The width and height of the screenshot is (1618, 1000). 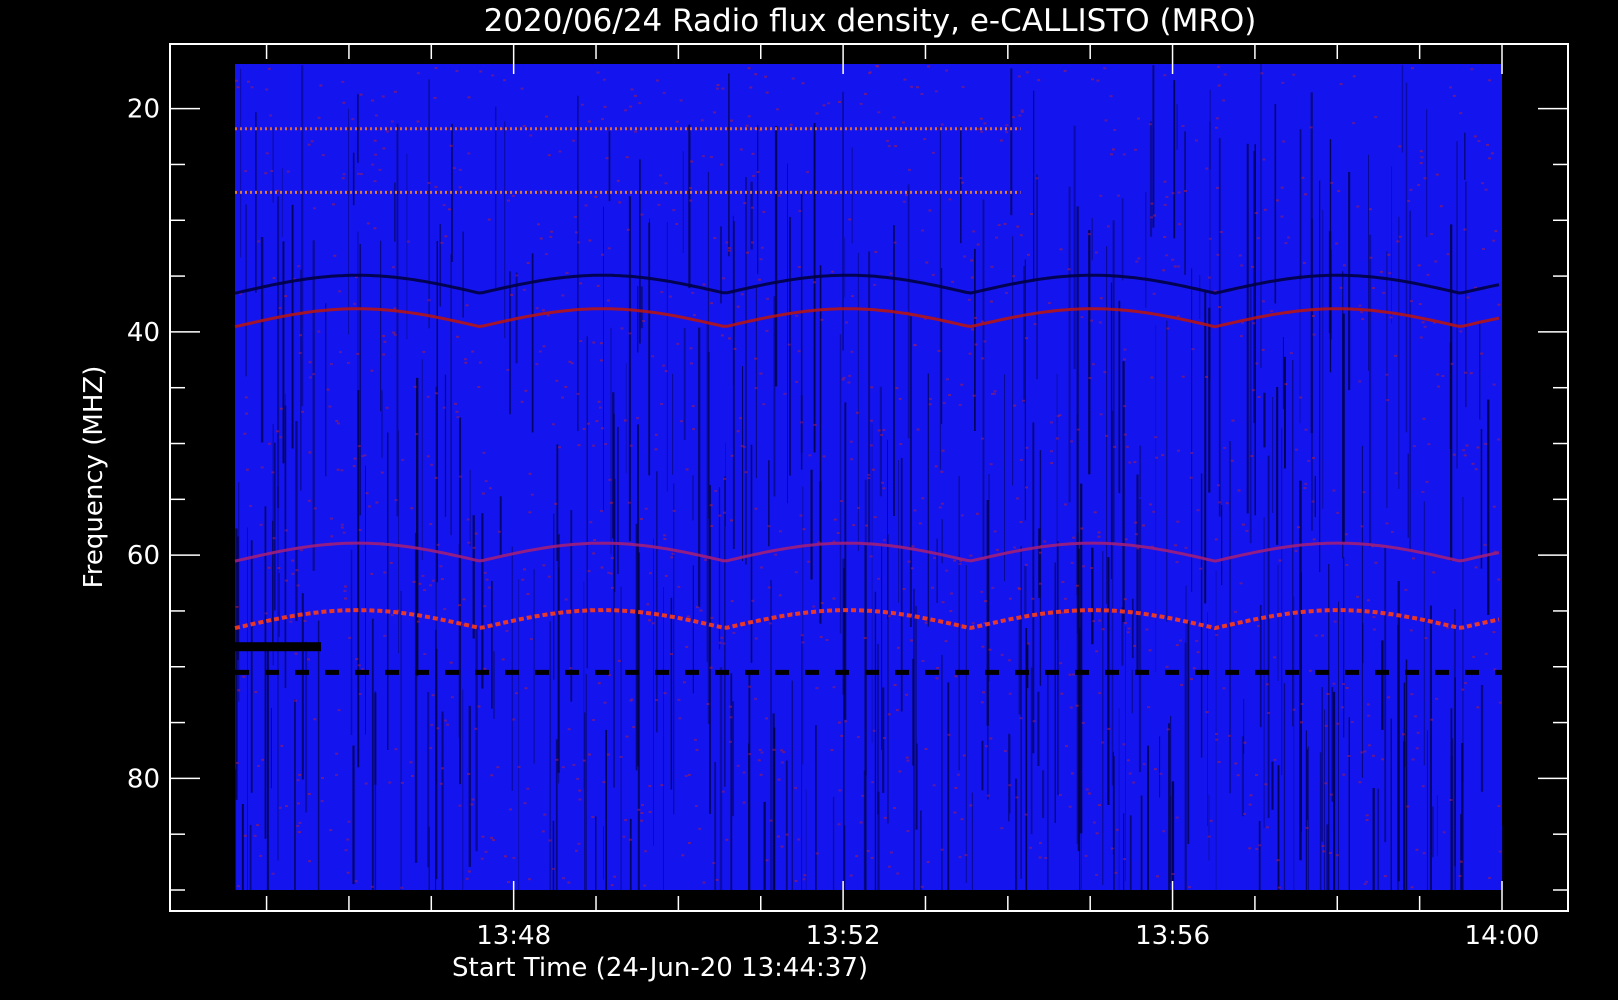 I want to click on y-tick-label-40: 40, so click(x=143, y=333).